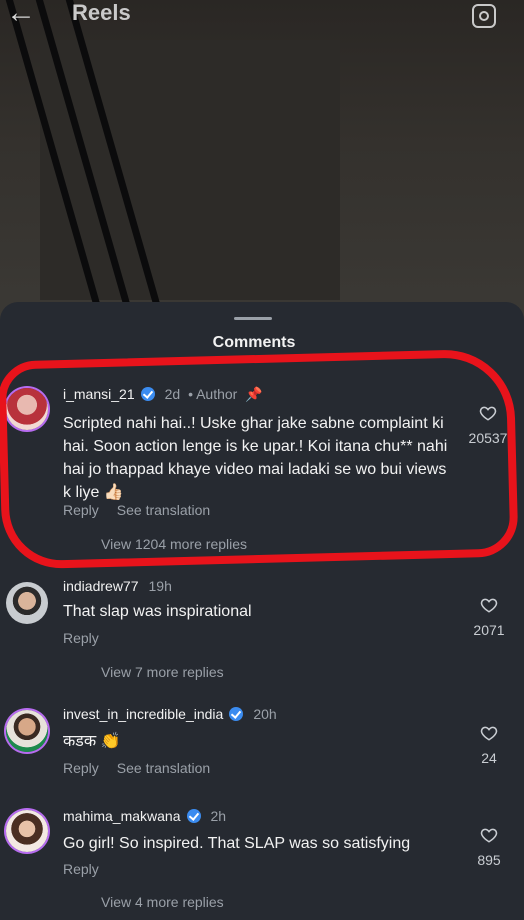  I want to click on username: i_mansi_21, so click(99, 394).